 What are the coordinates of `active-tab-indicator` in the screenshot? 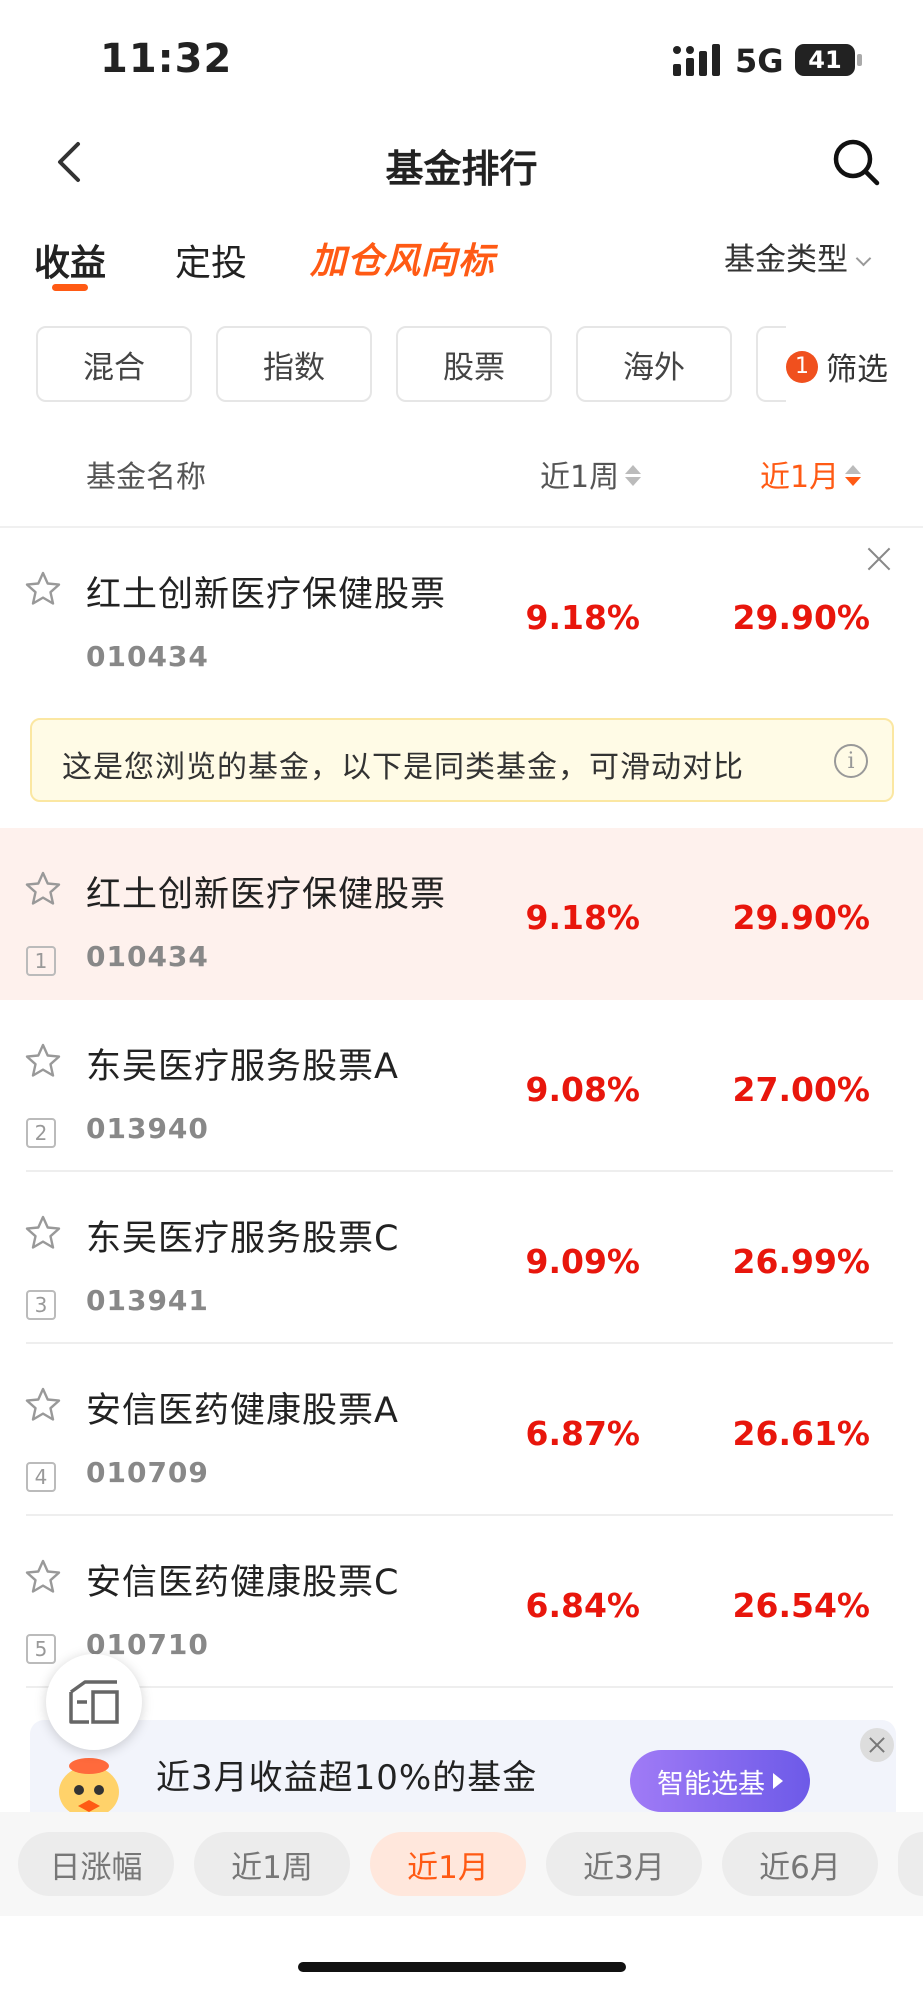 It's located at (70, 287).